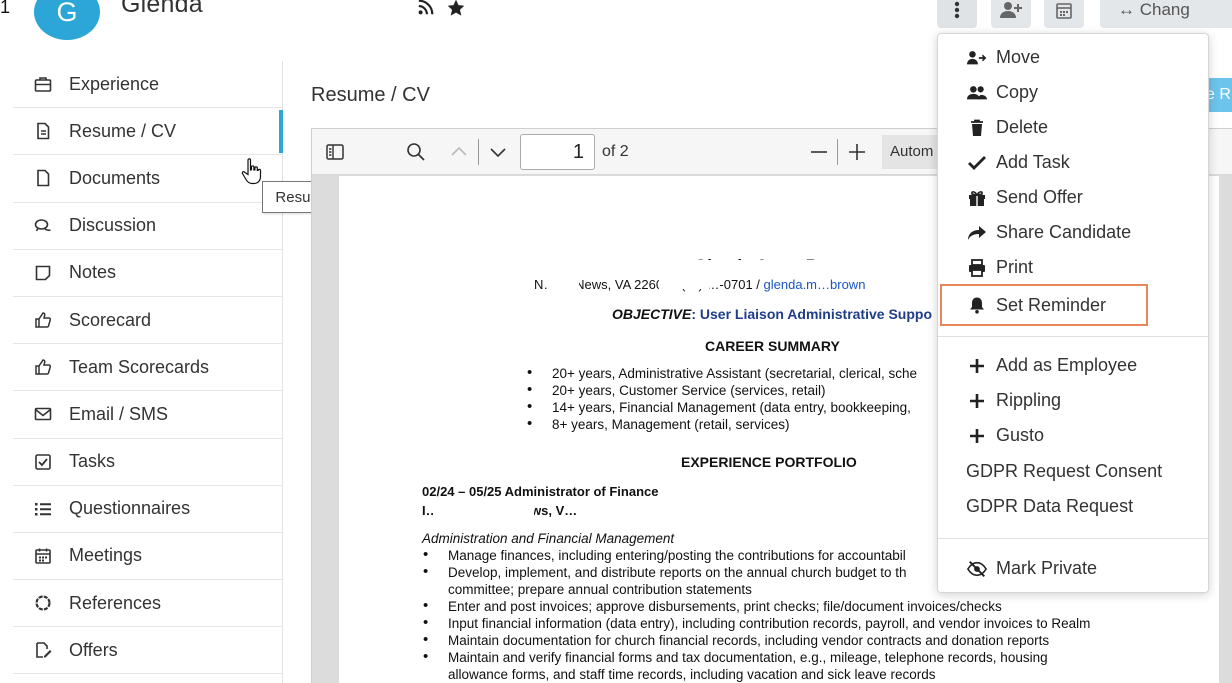  Describe the element at coordinates (147, 651) in the screenshot. I see `sidebar-item-offers: Offers` at that location.